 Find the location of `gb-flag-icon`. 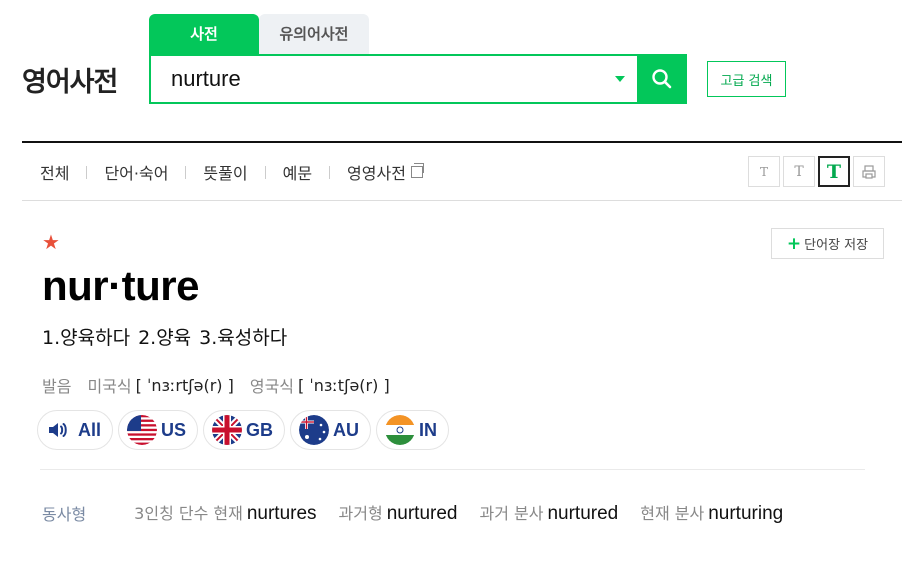

gb-flag-icon is located at coordinates (227, 430).